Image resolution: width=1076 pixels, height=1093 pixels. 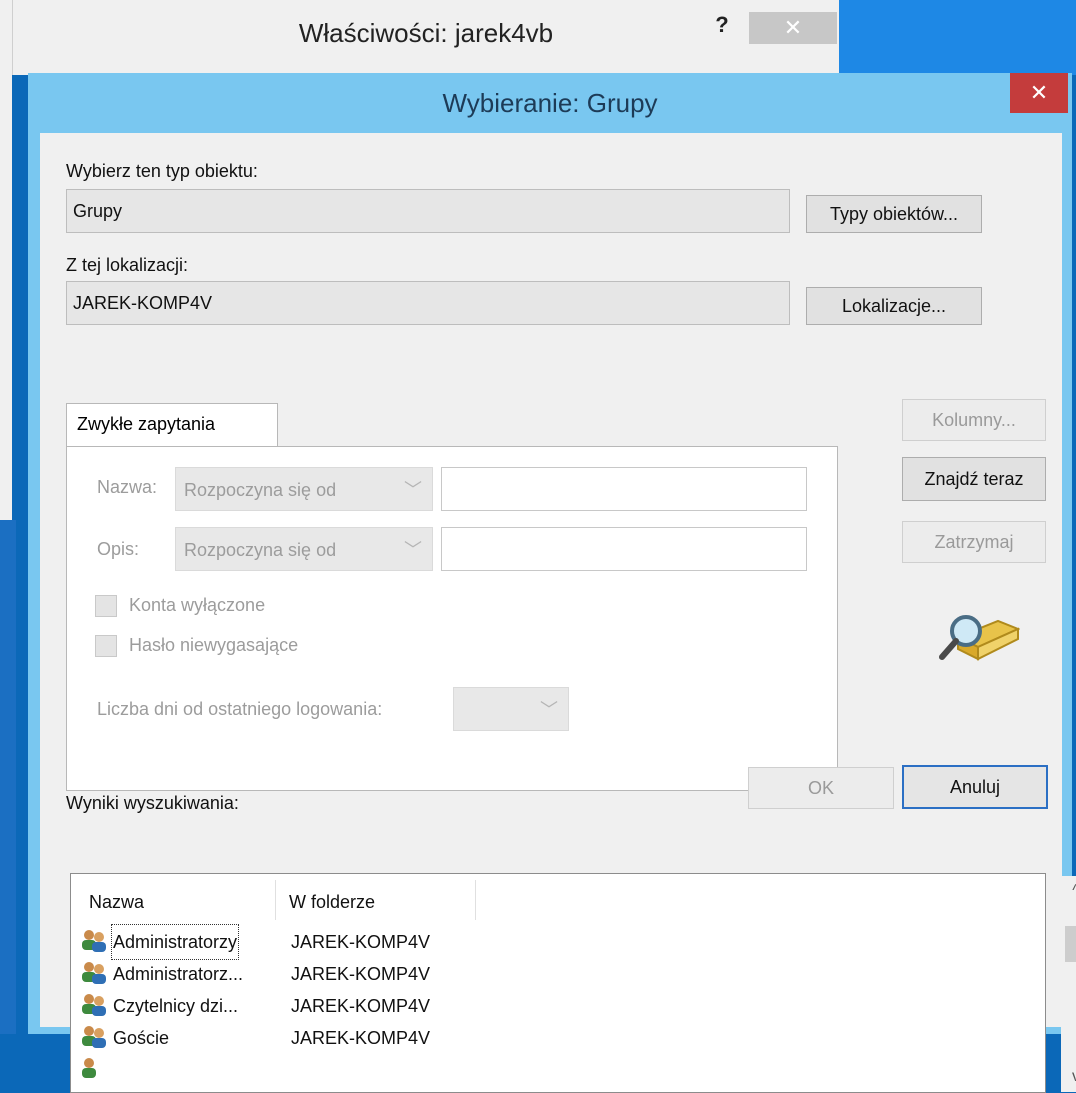 What do you see at coordinates (279, 1038) in the screenshot?
I see `result-row: Goście JAREK-KOMP4V` at bounding box center [279, 1038].